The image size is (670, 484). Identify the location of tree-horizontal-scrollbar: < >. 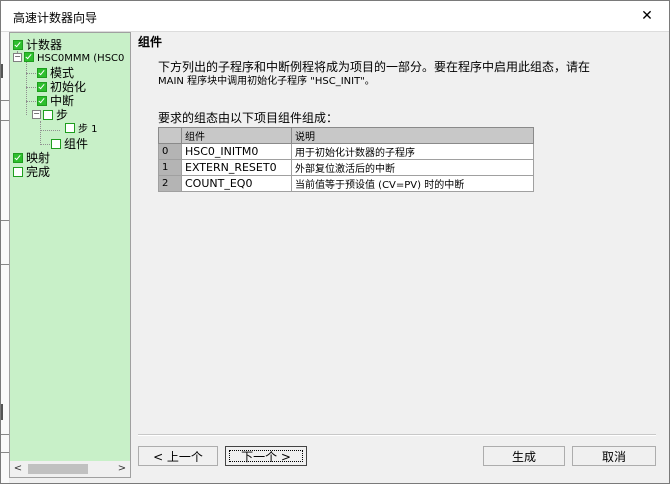
(70, 469).